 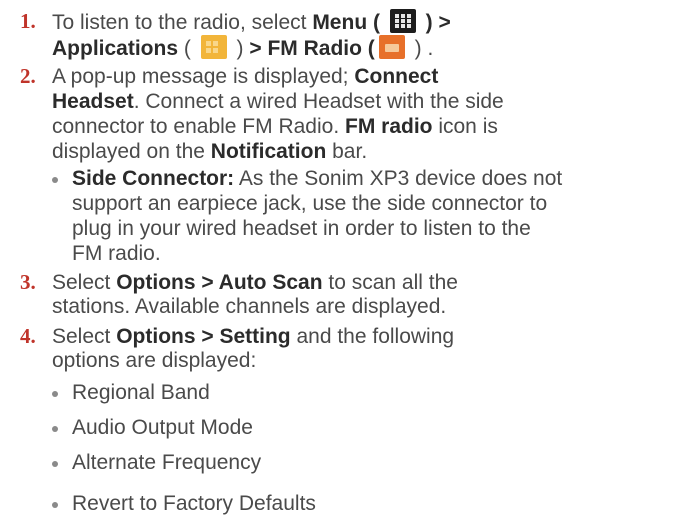 What do you see at coordinates (28, 21) in the screenshot?
I see `step-number: 1.` at bounding box center [28, 21].